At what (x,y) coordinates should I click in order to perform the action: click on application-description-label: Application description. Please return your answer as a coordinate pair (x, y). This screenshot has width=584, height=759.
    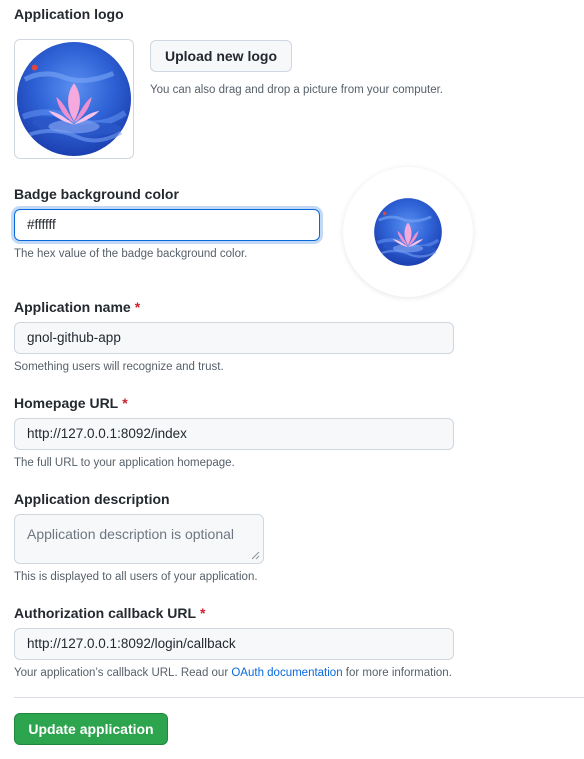
    Looking at the image, I should click on (92, 499).